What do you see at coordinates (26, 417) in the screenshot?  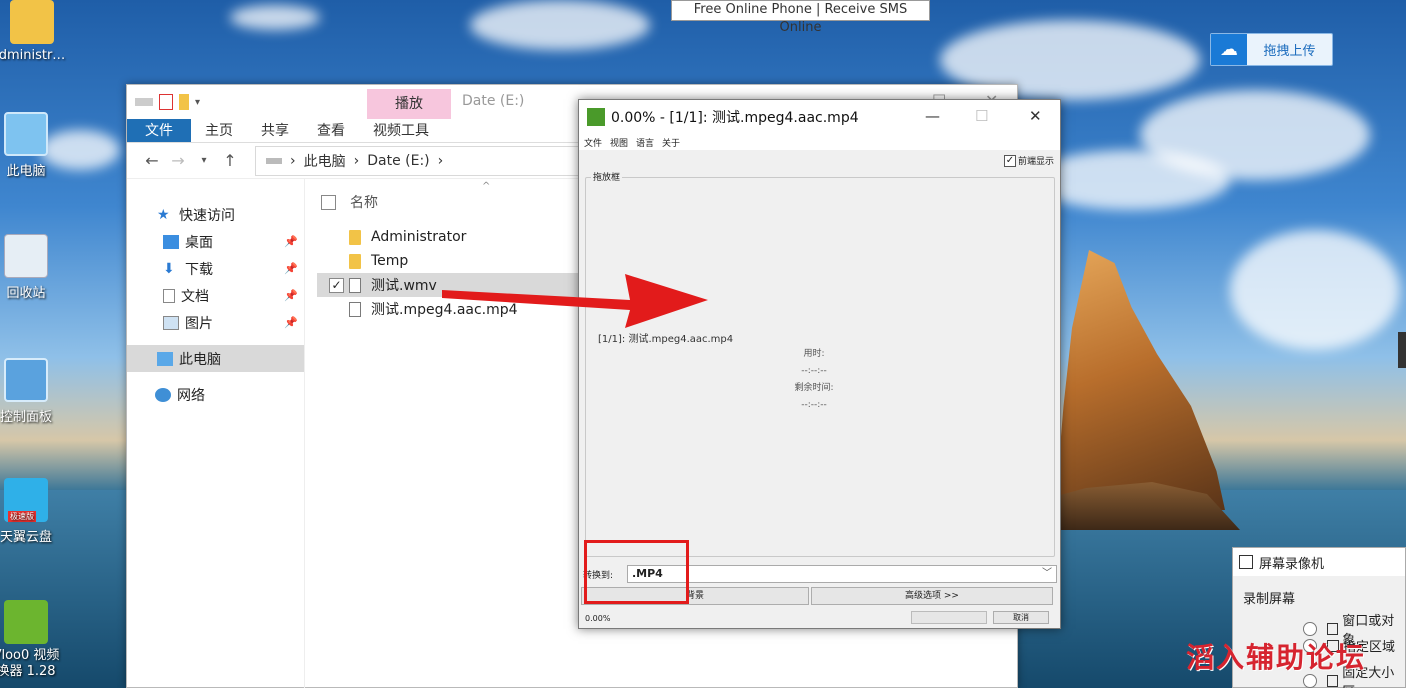 I see `desktop-icon-label: 控制面板` at bounding box center [26, 417].